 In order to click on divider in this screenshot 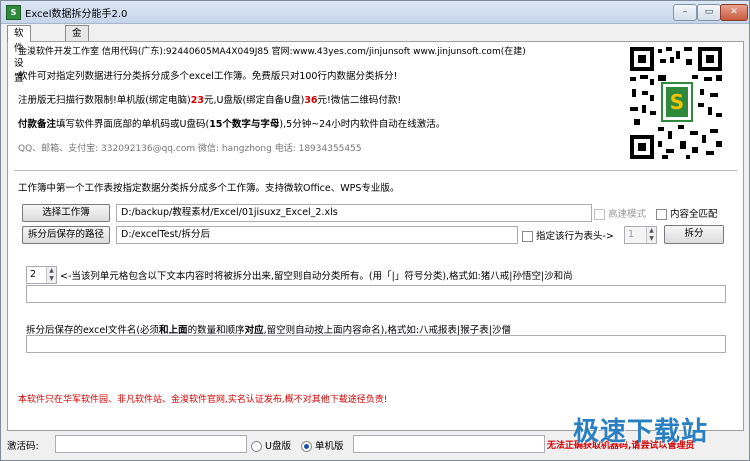, I will do `click(375, 171)`.